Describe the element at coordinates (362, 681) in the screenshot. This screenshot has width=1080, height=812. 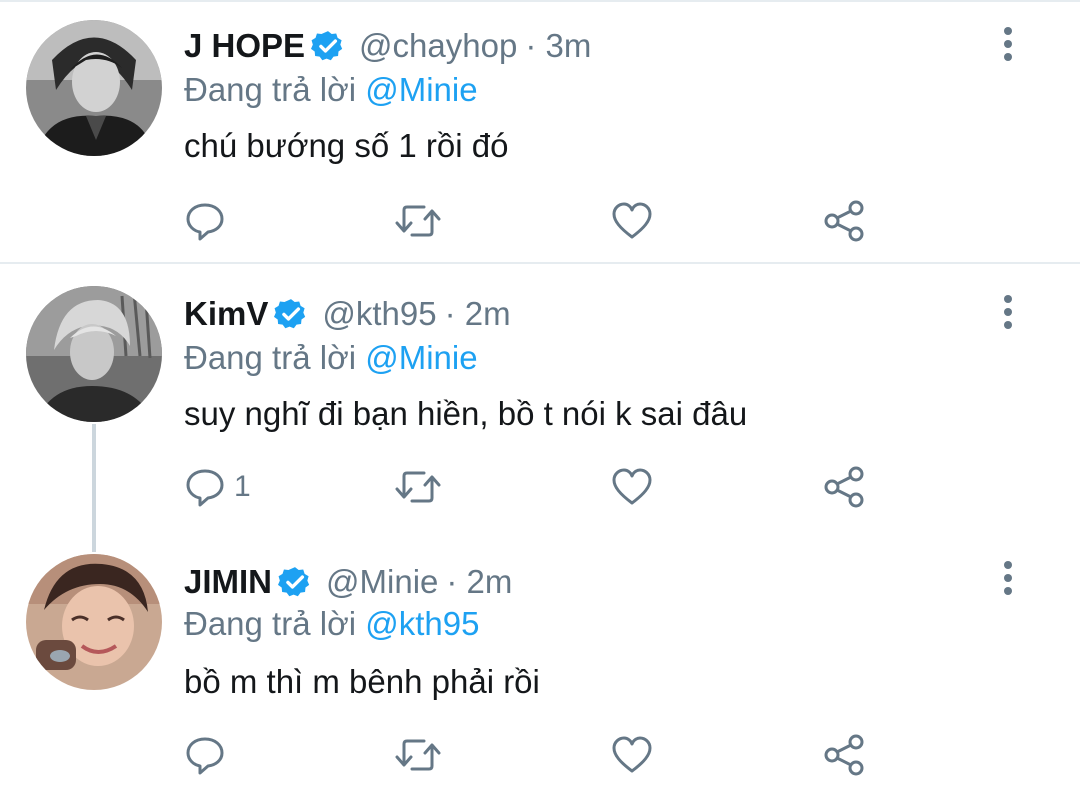
I see `tweet-text: bồ m thì m bênh phải rồi` at that location.